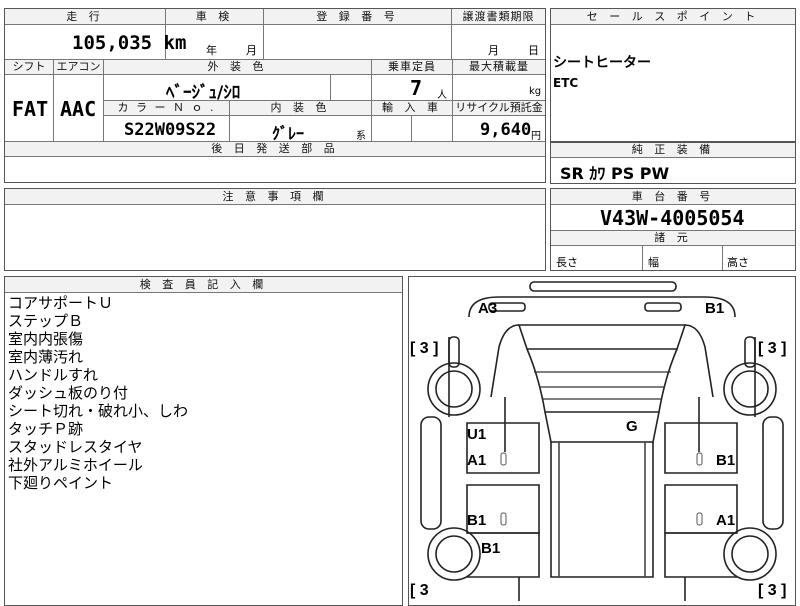 This screenshot has width=800, height=606. What do you see at coordinates (738, 262) in the screenshot?
I see `dims-height: 高さ` at bounding box center [738, 262].